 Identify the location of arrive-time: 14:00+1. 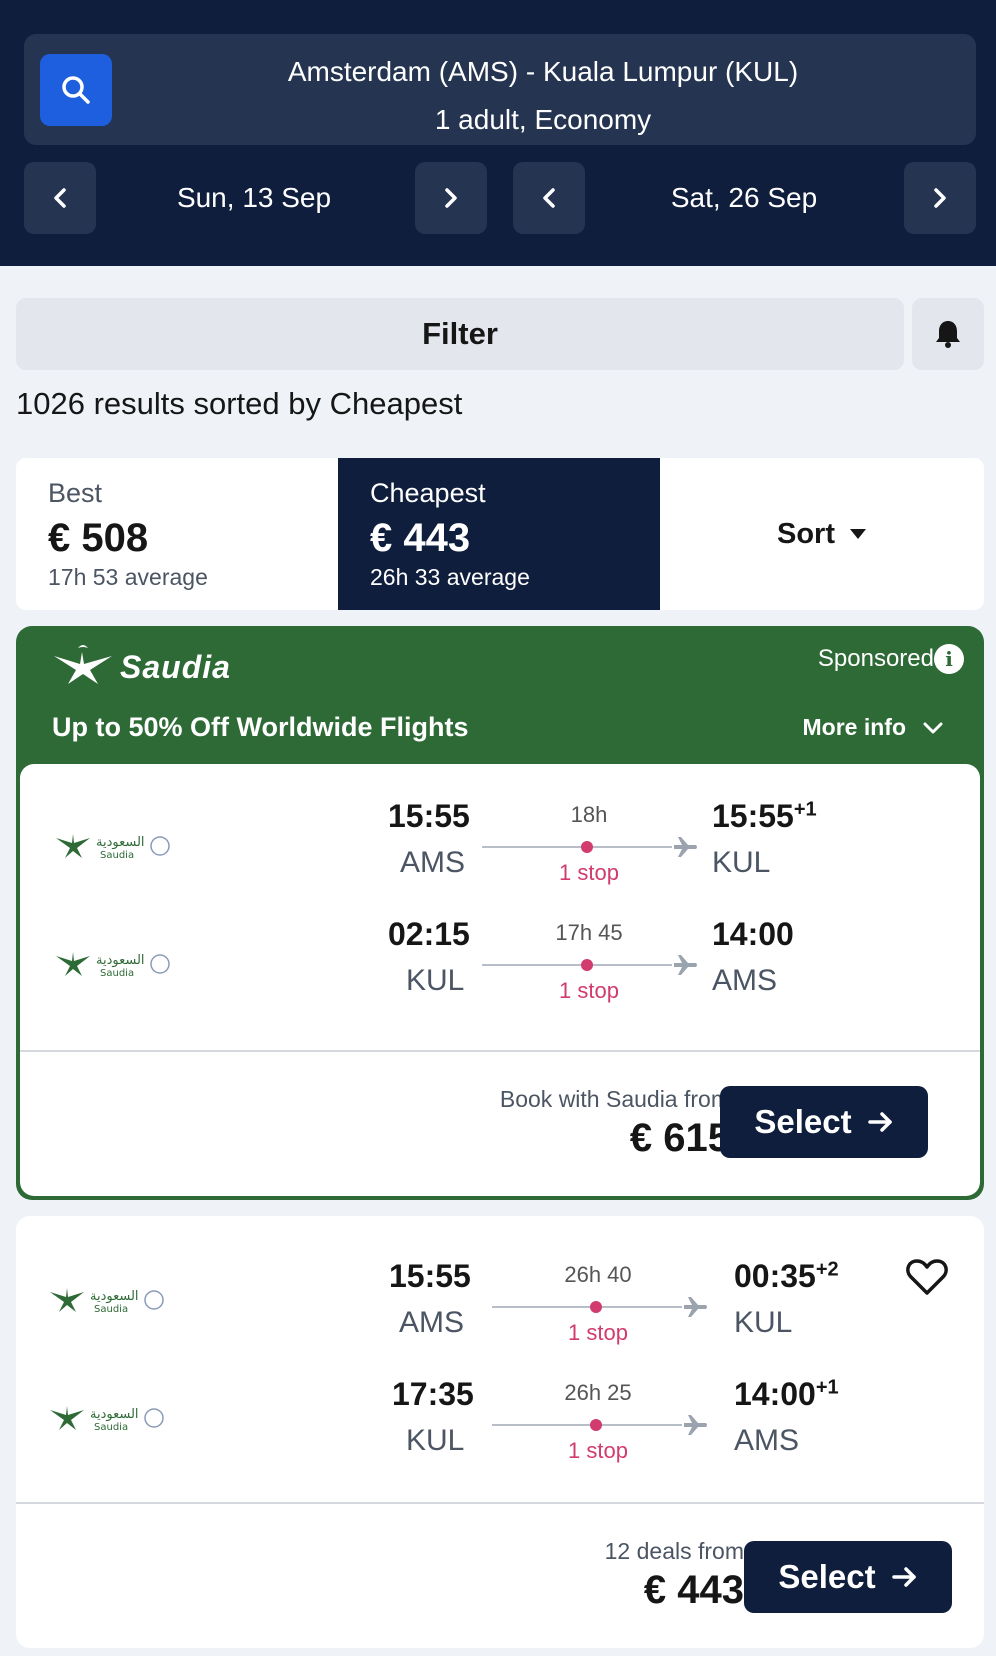
(786, 1394).